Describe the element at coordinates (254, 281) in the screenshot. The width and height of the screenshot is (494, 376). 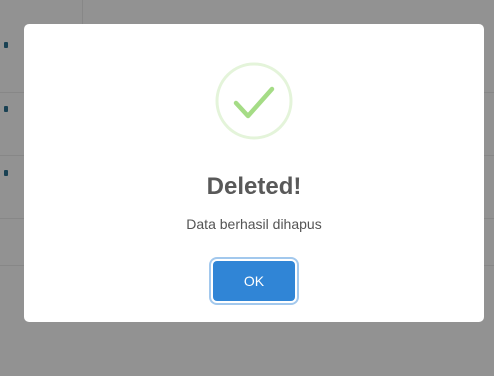
I see `ok-button: OK` at that location.